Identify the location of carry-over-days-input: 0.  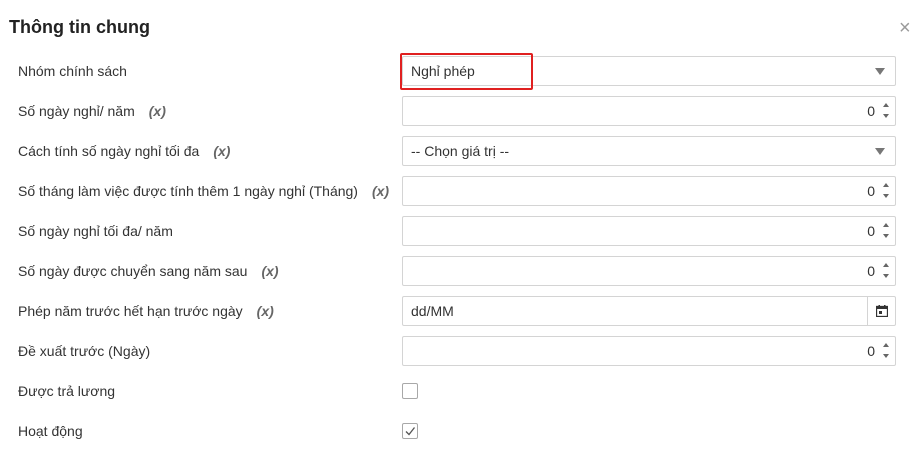
(649, 271).